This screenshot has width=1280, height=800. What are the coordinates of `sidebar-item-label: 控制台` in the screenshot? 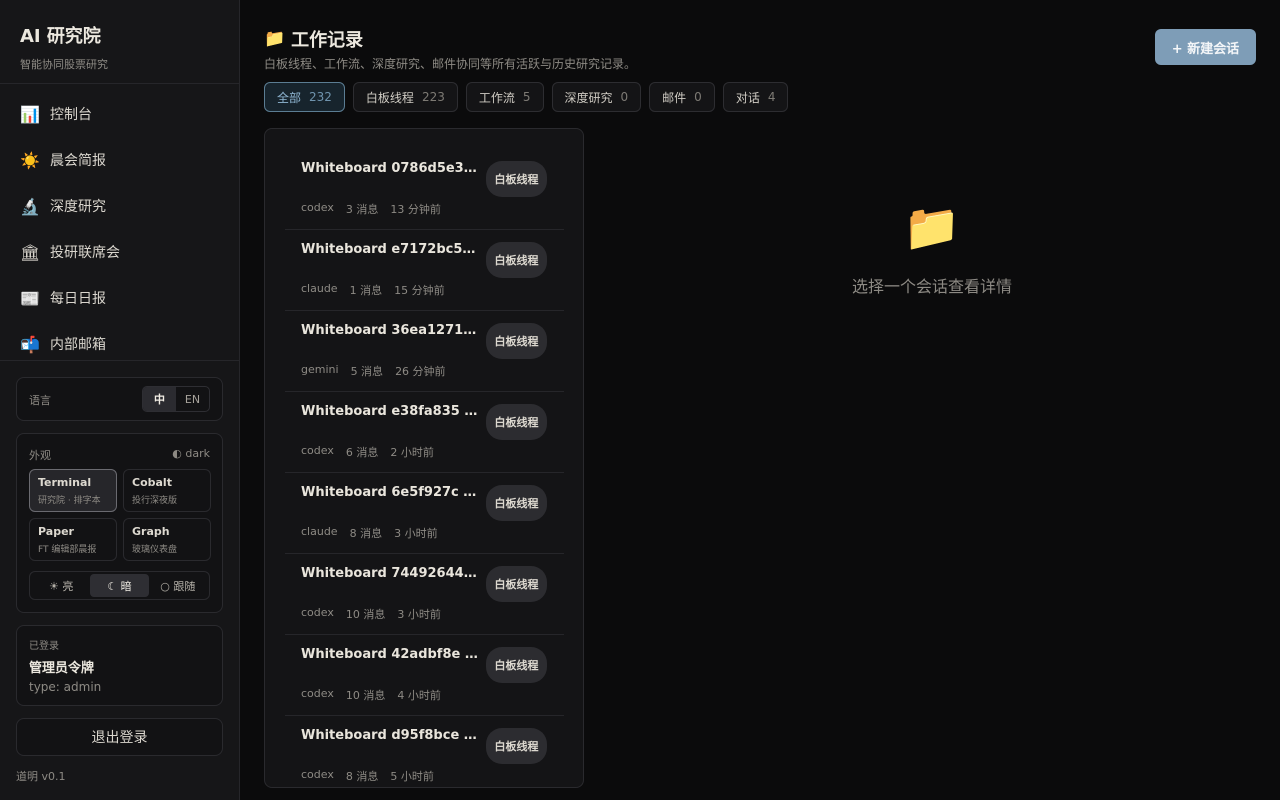 It's located at (71, 115).